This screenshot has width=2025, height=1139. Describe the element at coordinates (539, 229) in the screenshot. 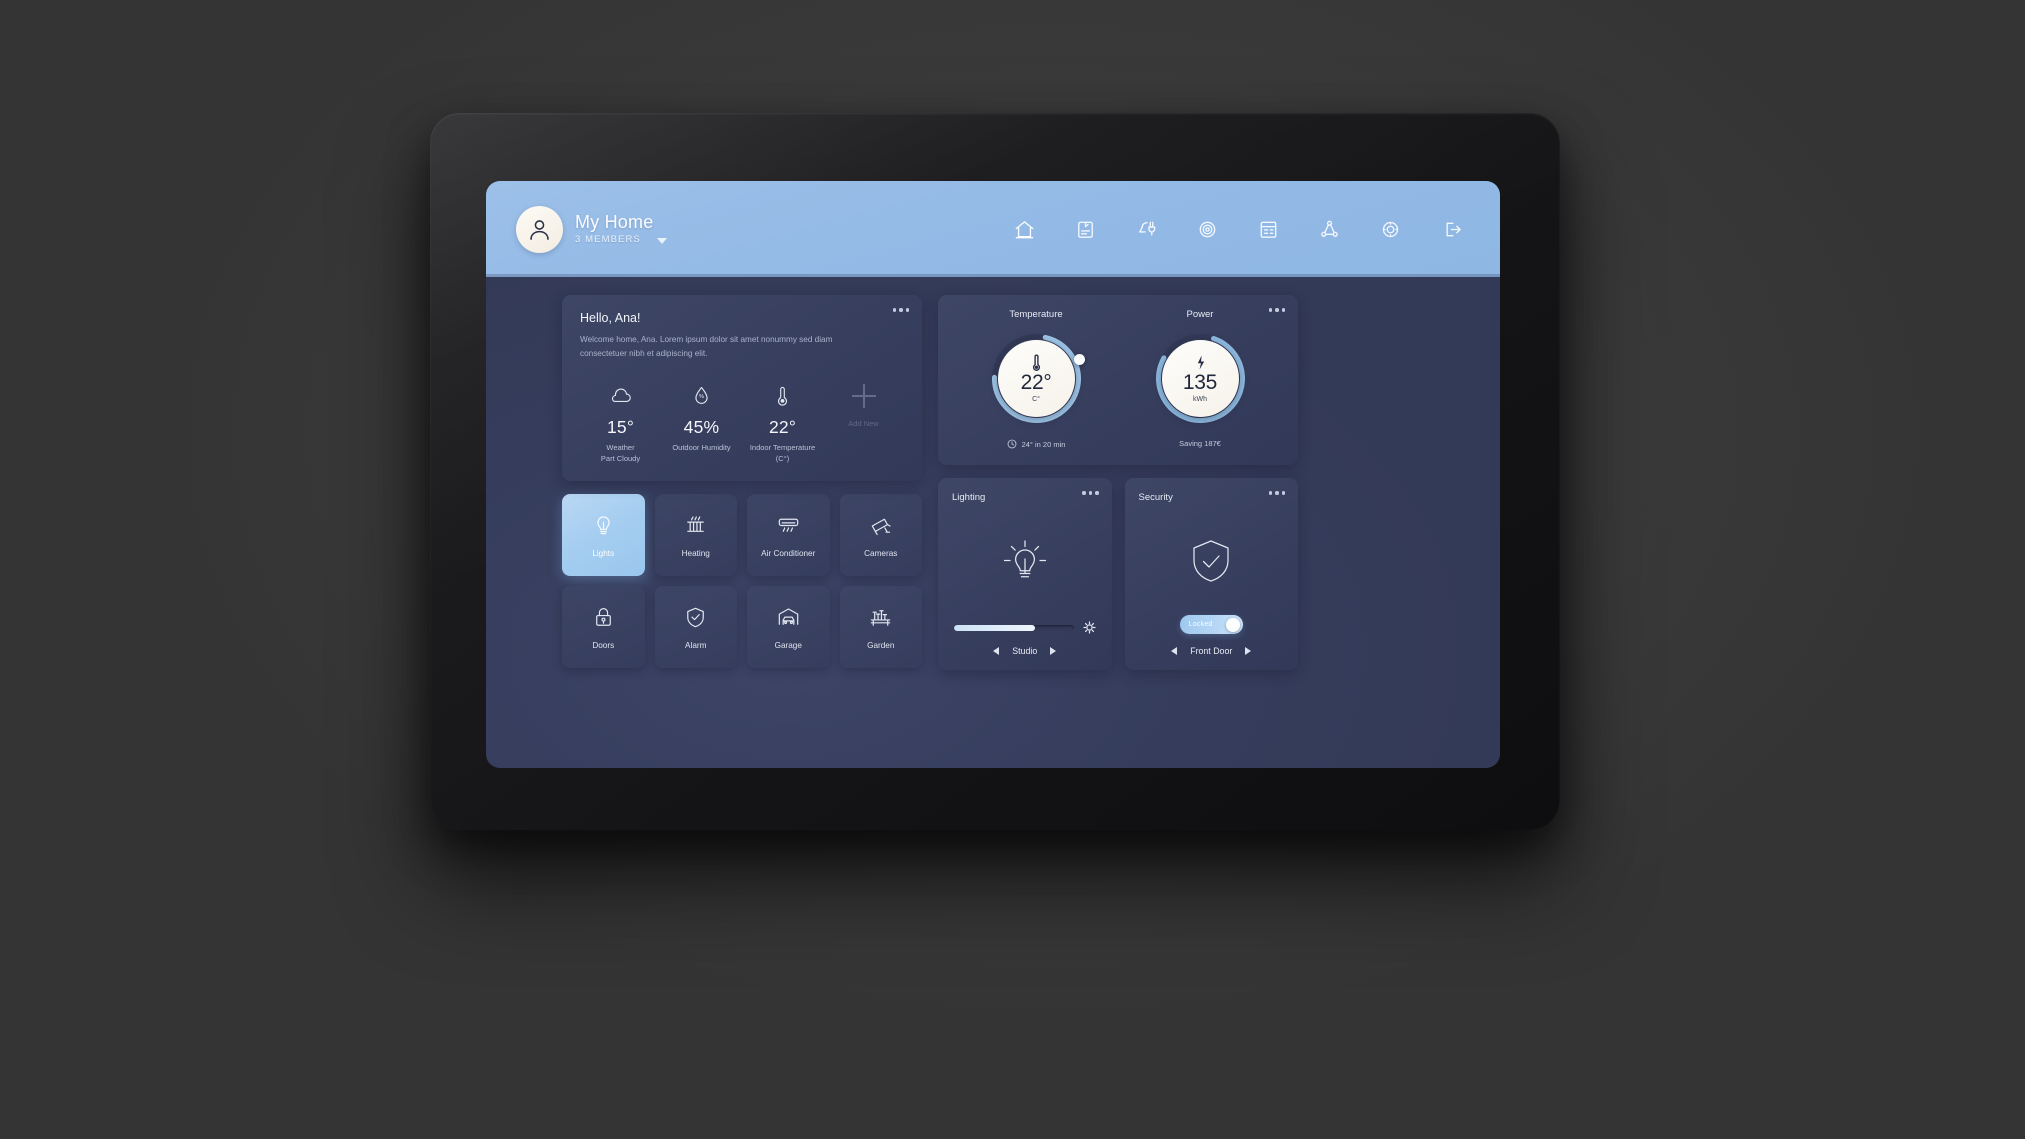

I see `avatar` at that location.